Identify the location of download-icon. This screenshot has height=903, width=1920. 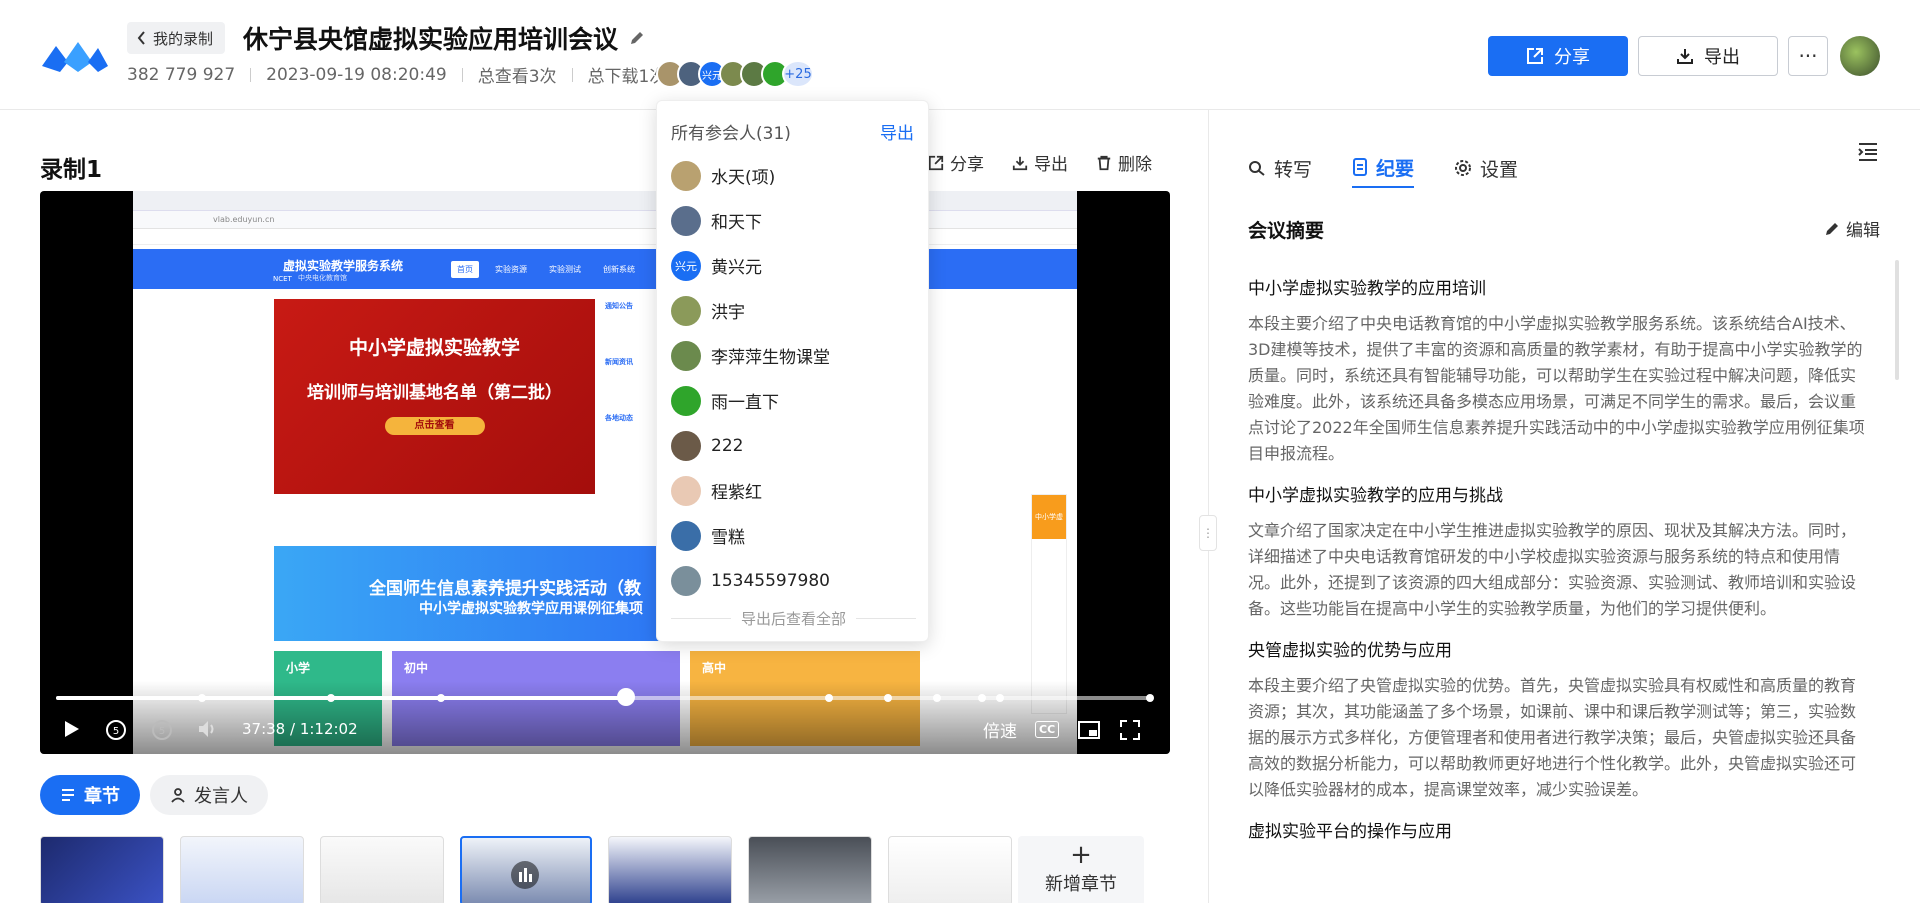
(1685, 56).